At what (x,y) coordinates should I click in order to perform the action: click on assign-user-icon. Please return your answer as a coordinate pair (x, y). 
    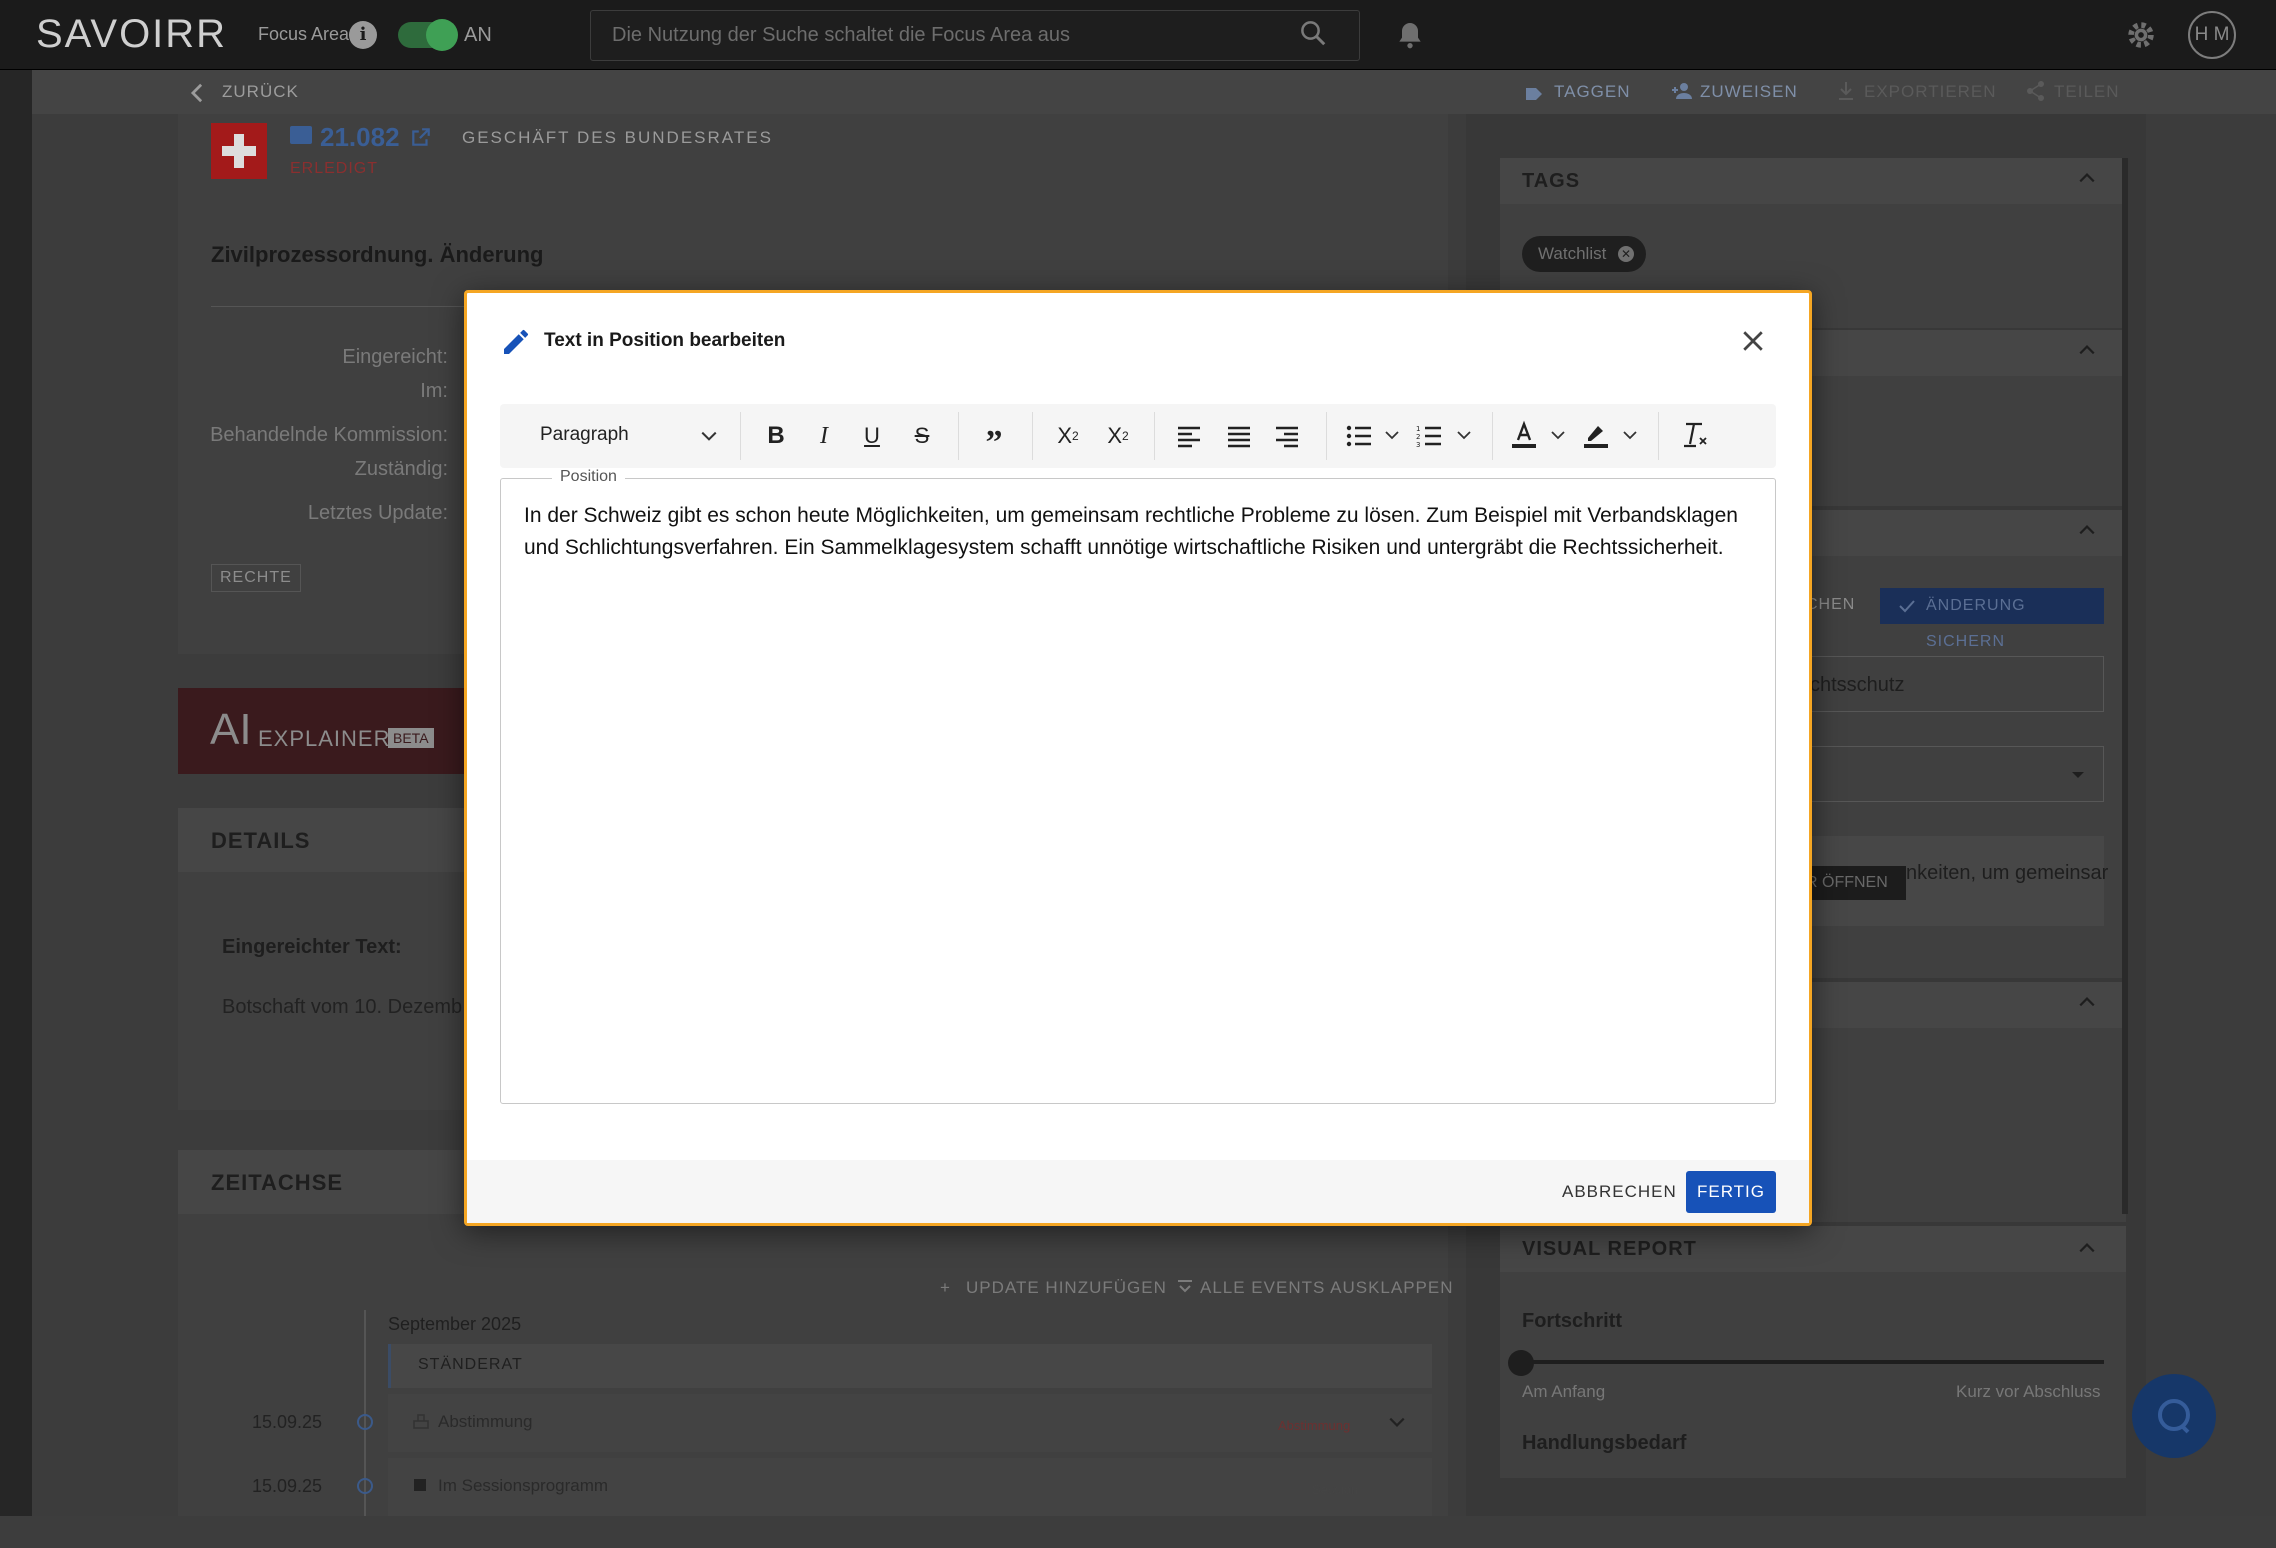
    Looking at the image, I should click on (1682, 91).